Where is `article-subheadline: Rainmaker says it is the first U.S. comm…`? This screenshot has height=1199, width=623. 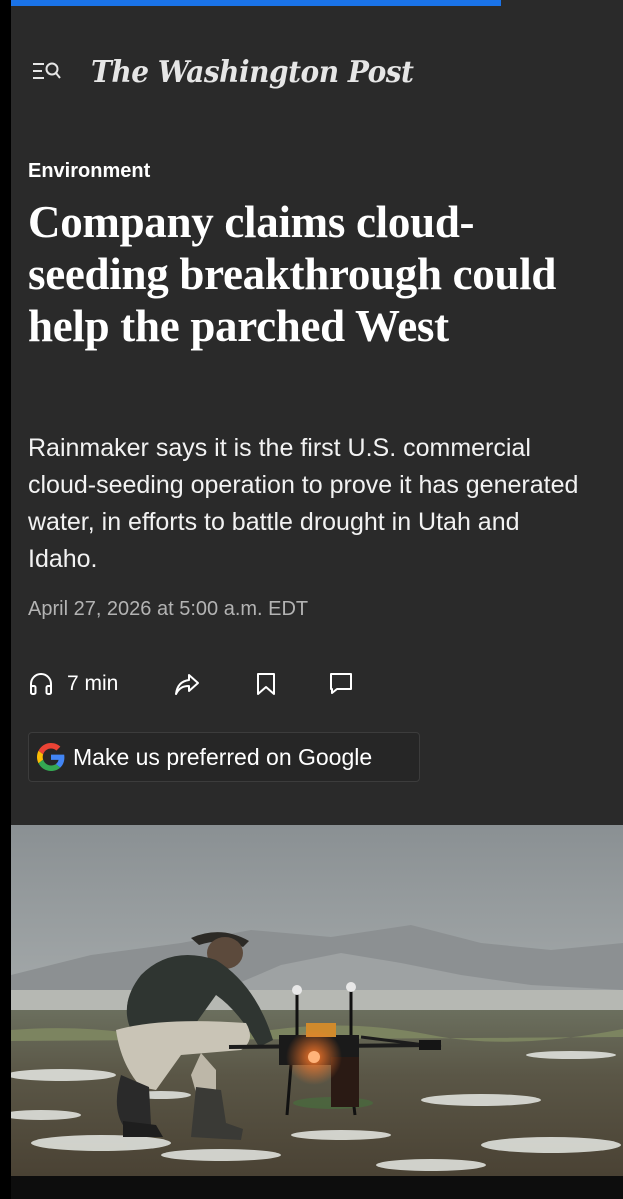 article-subheadline: Rainmaker says it is the first U.S. comm… is located at coordinates (303, 503).